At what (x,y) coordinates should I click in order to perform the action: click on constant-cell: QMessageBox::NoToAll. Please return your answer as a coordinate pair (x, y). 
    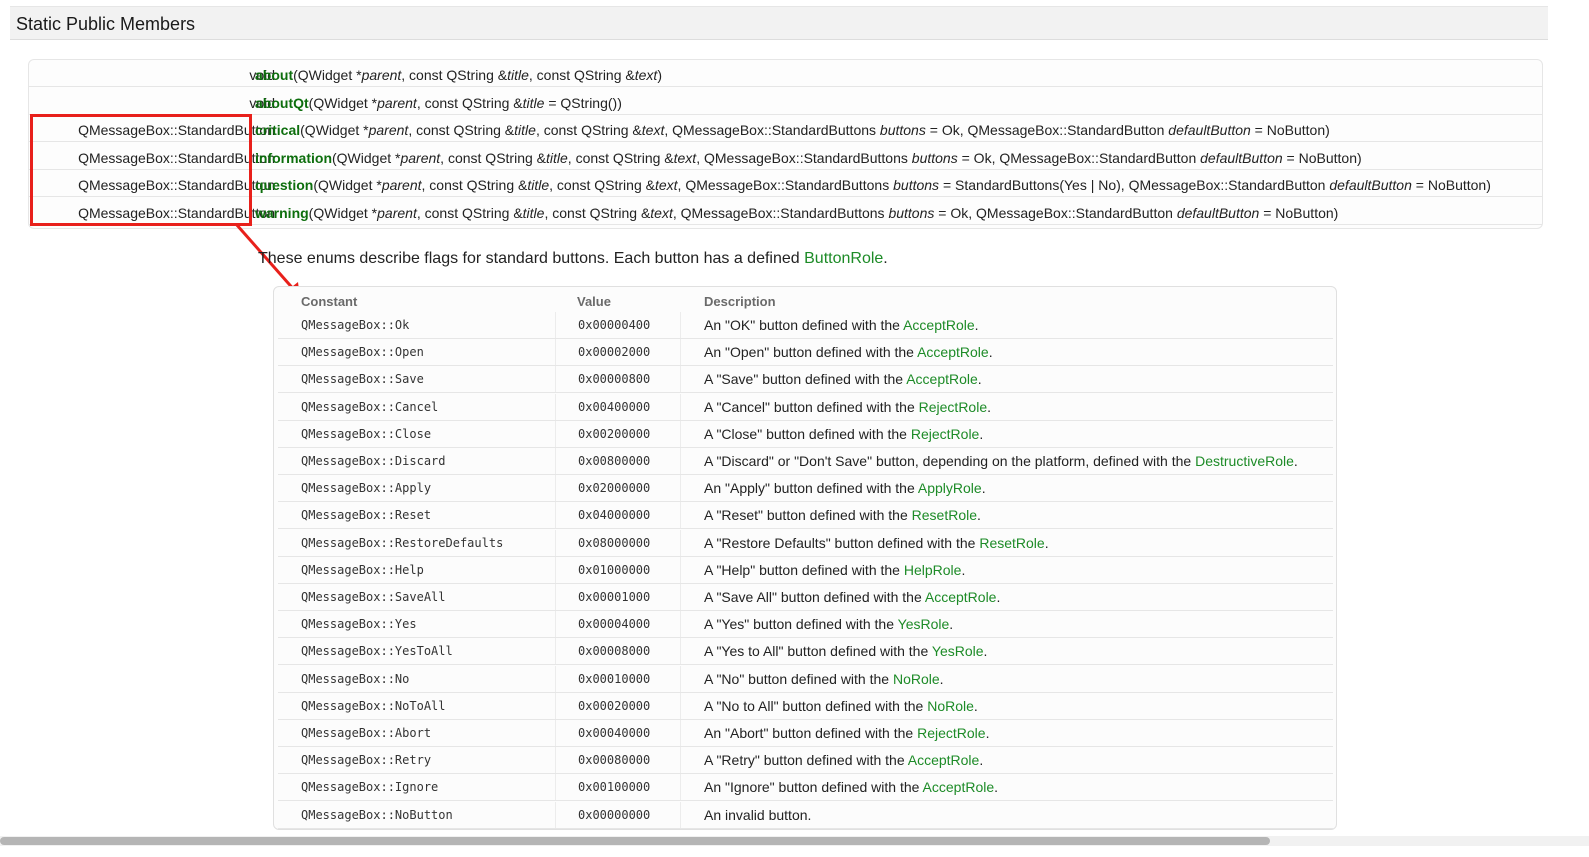
    Looking at the image, I should click on (373, 705).